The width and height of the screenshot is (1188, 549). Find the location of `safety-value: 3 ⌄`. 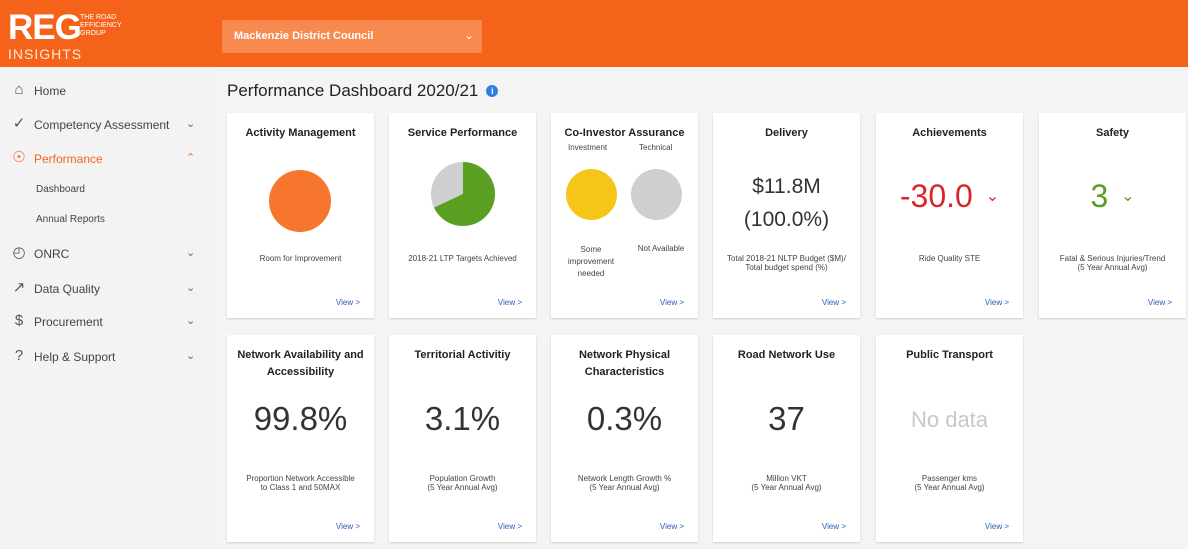

safety-value: 3 ⌄ is located at coordinates (1112, 196).